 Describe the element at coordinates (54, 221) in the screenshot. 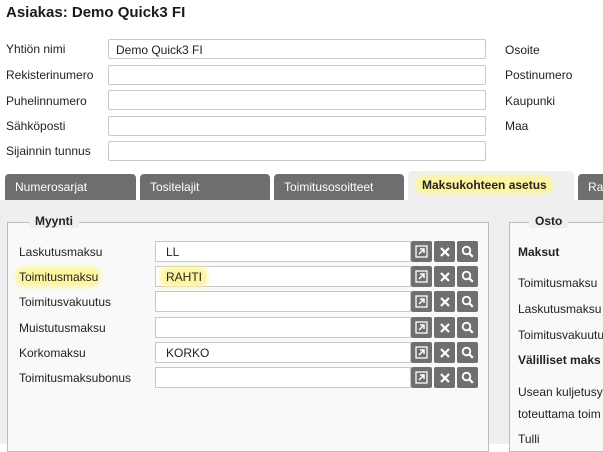

I see `myynti-legend: Myynti` at that location.